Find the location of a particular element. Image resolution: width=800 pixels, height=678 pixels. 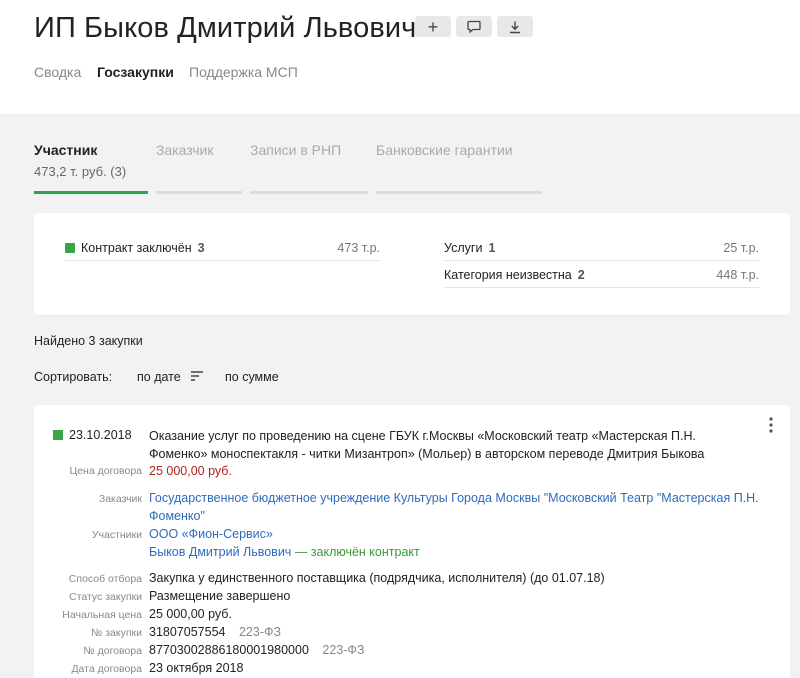

contract-date-value: 23 октября 2018 is located at coordinates (196, 668).